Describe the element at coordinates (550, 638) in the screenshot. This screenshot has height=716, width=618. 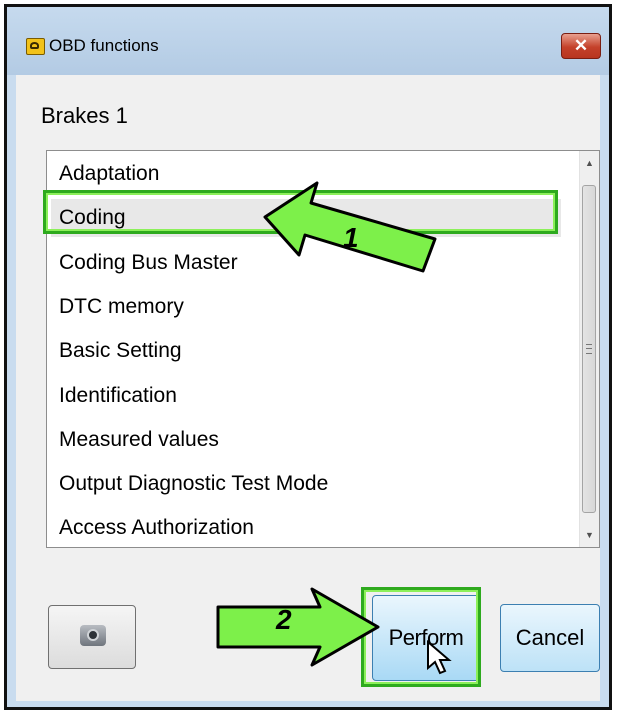
I see `cancel-button: Cancel` at that location.